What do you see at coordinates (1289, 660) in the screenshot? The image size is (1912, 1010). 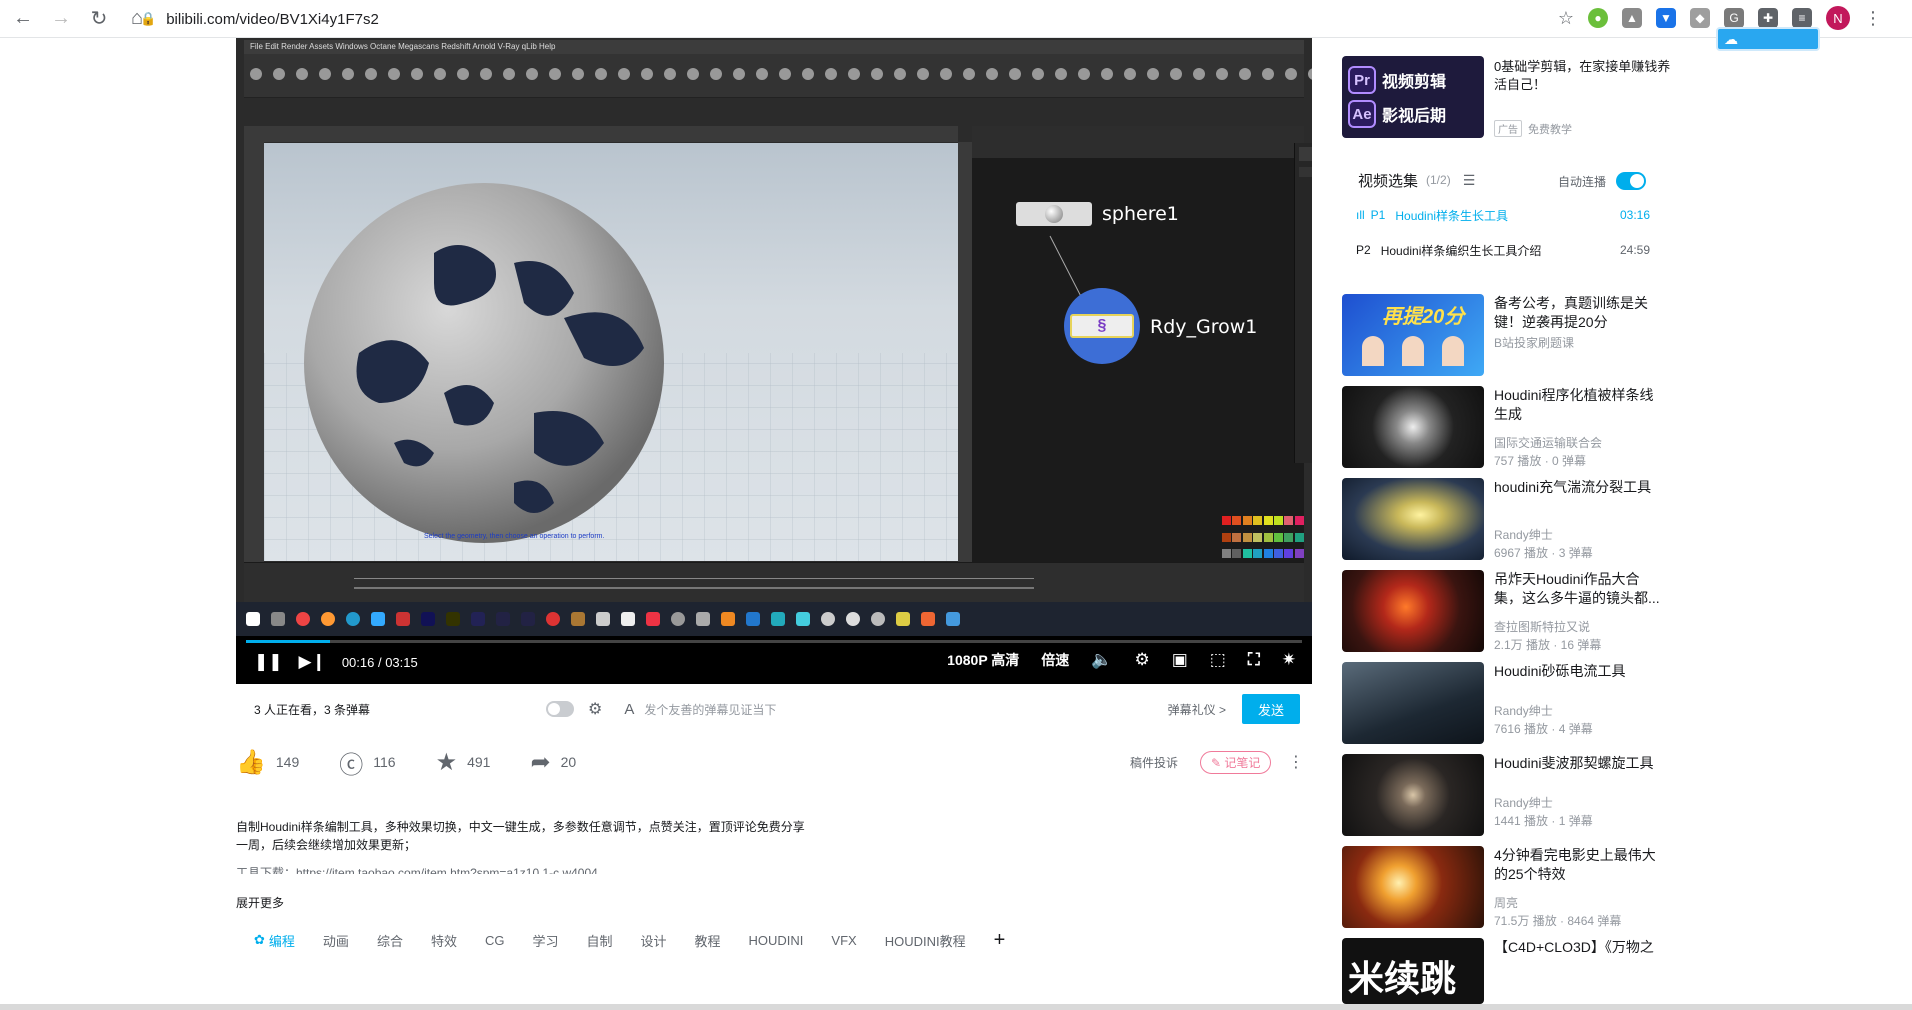 I see `fullscreen-icon: ✷` at bounding box center [1289, 660].